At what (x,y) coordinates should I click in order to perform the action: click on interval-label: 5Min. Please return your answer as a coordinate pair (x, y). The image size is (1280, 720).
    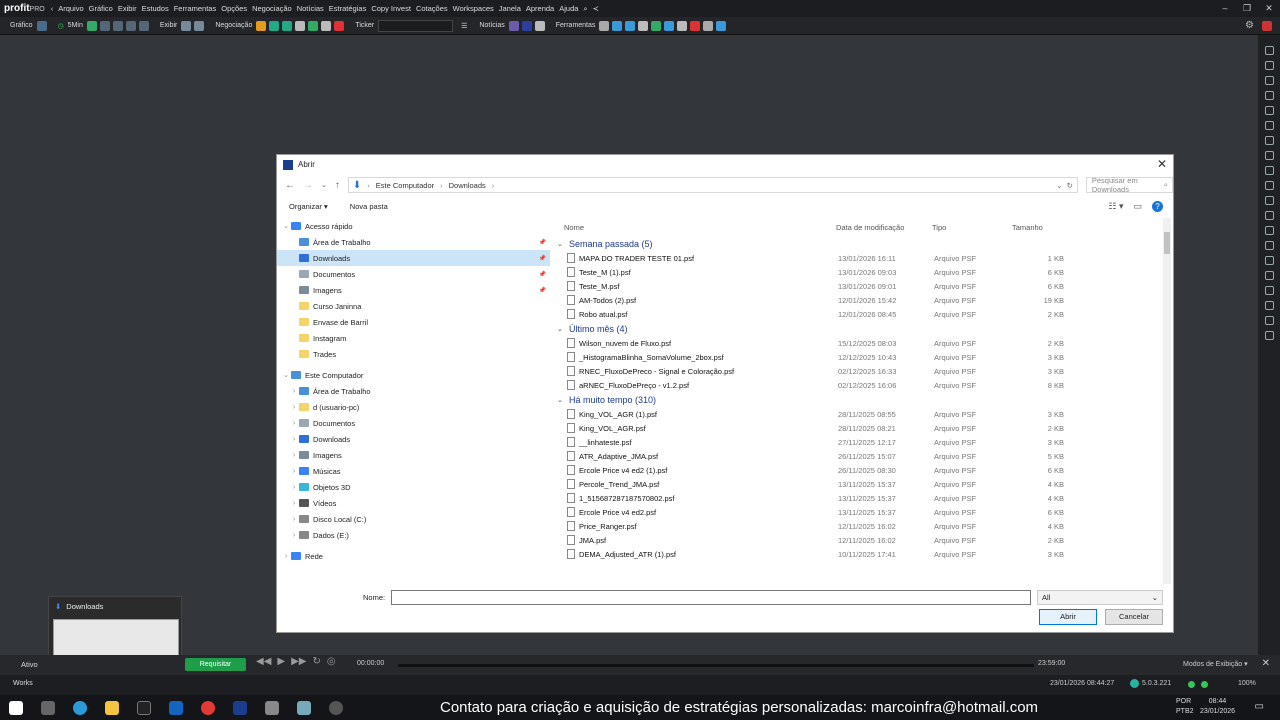
    Looking at the image, I should click on (75, 25).